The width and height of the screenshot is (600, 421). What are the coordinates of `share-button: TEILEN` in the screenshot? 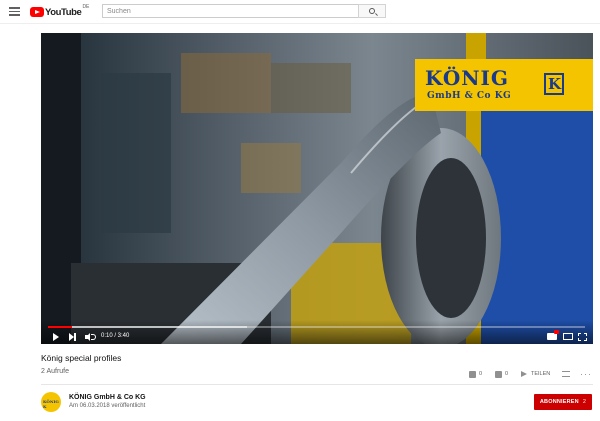 It's located at (535, 374).